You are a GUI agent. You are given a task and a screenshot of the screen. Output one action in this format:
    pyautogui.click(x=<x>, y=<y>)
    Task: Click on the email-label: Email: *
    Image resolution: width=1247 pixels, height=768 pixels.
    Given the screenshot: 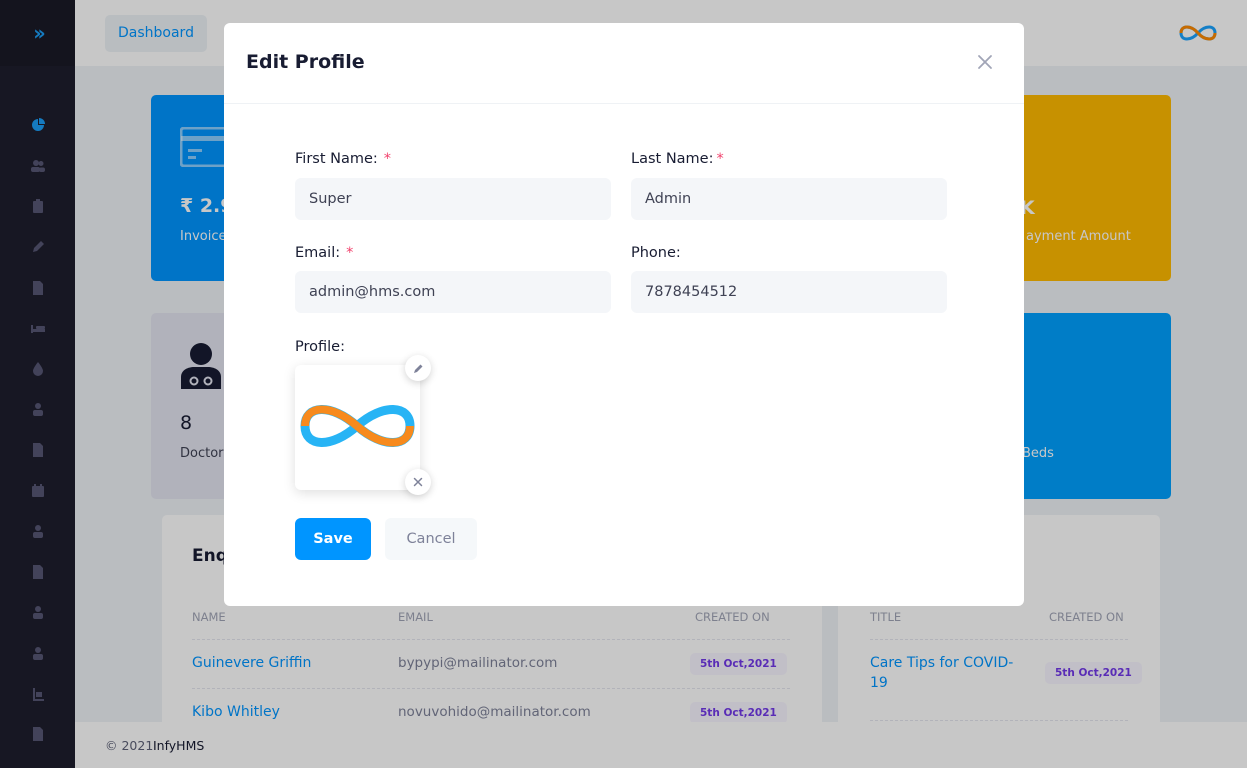 What is the action you would take?
    pyautogui.click(x=324, y=253)
    